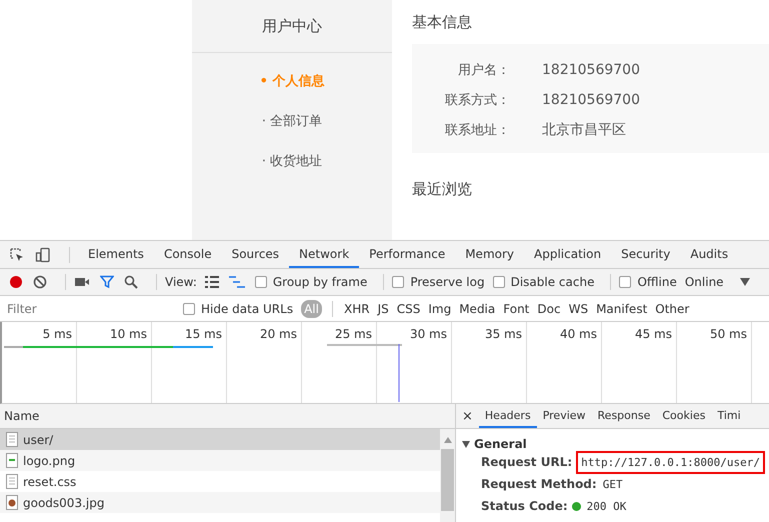 The width and height of the screenshot is (769, 522). What do you see at coordinates (467, 416) in the screenshot?
I see `close-button: ×` at bounding box center [467, 416].